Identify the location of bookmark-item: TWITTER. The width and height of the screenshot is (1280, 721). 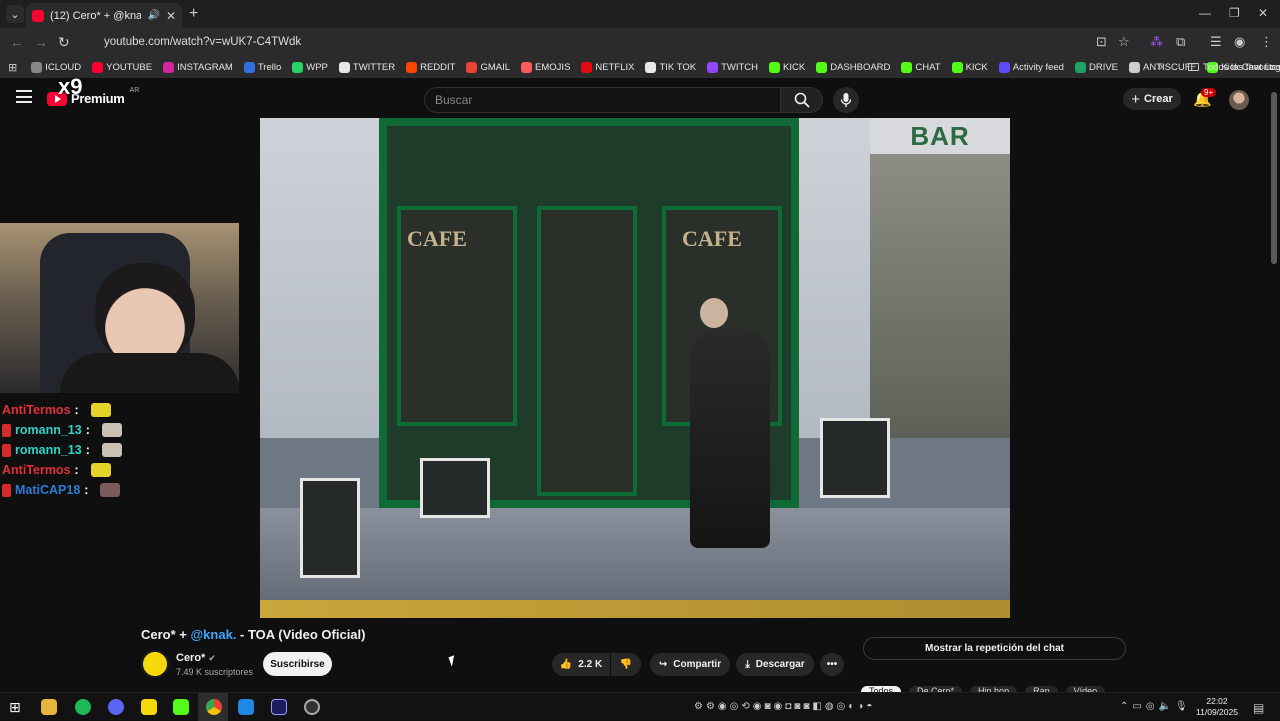
(367, 67).